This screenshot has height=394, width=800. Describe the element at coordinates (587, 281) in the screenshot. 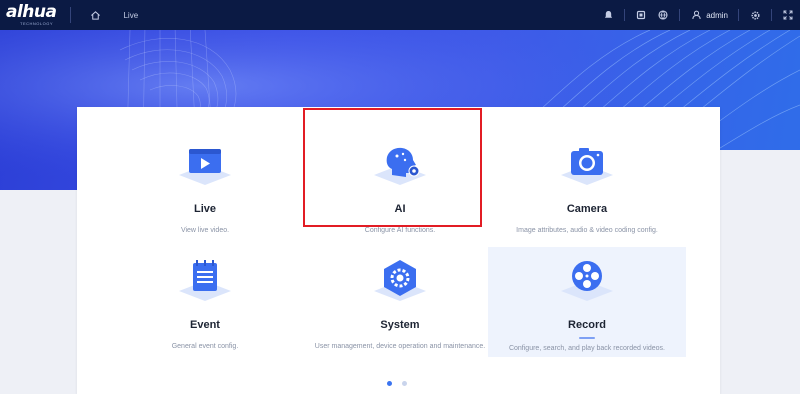

I see `film-reel-icon` at that location.